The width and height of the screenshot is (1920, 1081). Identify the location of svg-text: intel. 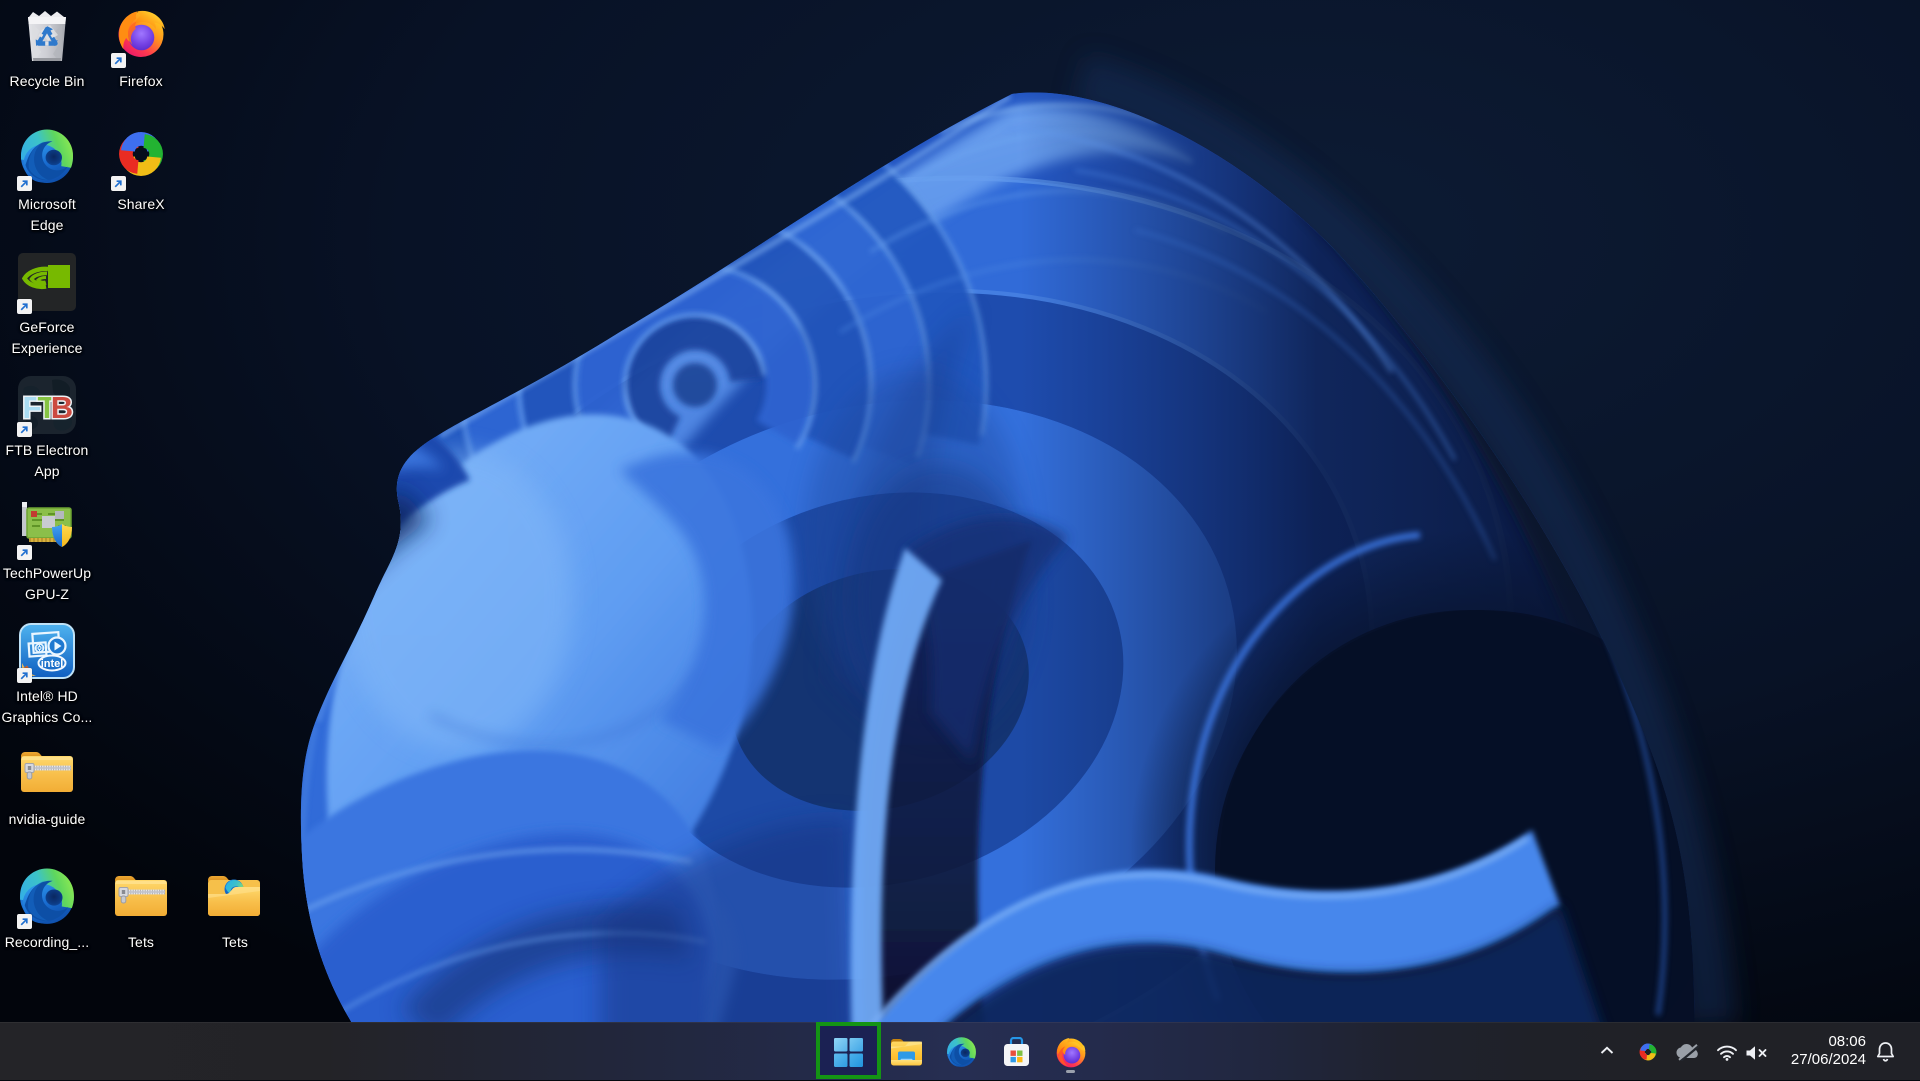
(52, 664).